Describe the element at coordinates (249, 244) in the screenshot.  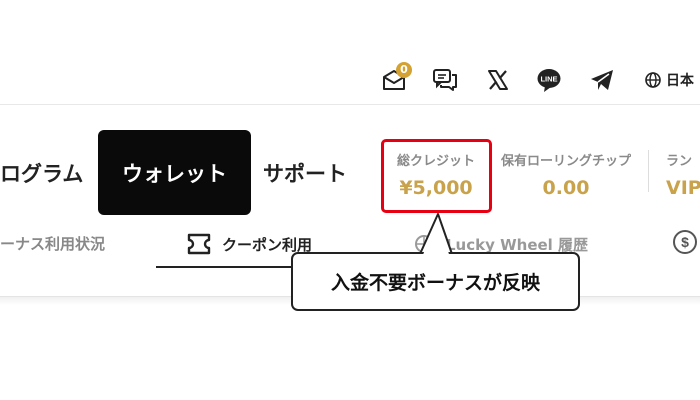
I see `subtab-coupon: クーポン利用` at that location.